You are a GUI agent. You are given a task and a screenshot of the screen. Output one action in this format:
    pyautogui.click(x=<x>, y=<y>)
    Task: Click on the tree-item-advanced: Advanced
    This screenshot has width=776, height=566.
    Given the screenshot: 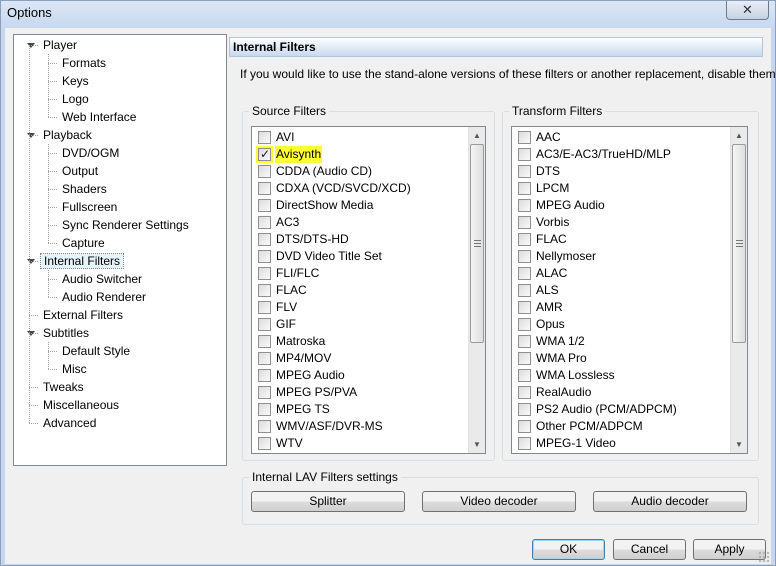 What is the action you would take?
    pyautogui.click(x=69, y=423)
    